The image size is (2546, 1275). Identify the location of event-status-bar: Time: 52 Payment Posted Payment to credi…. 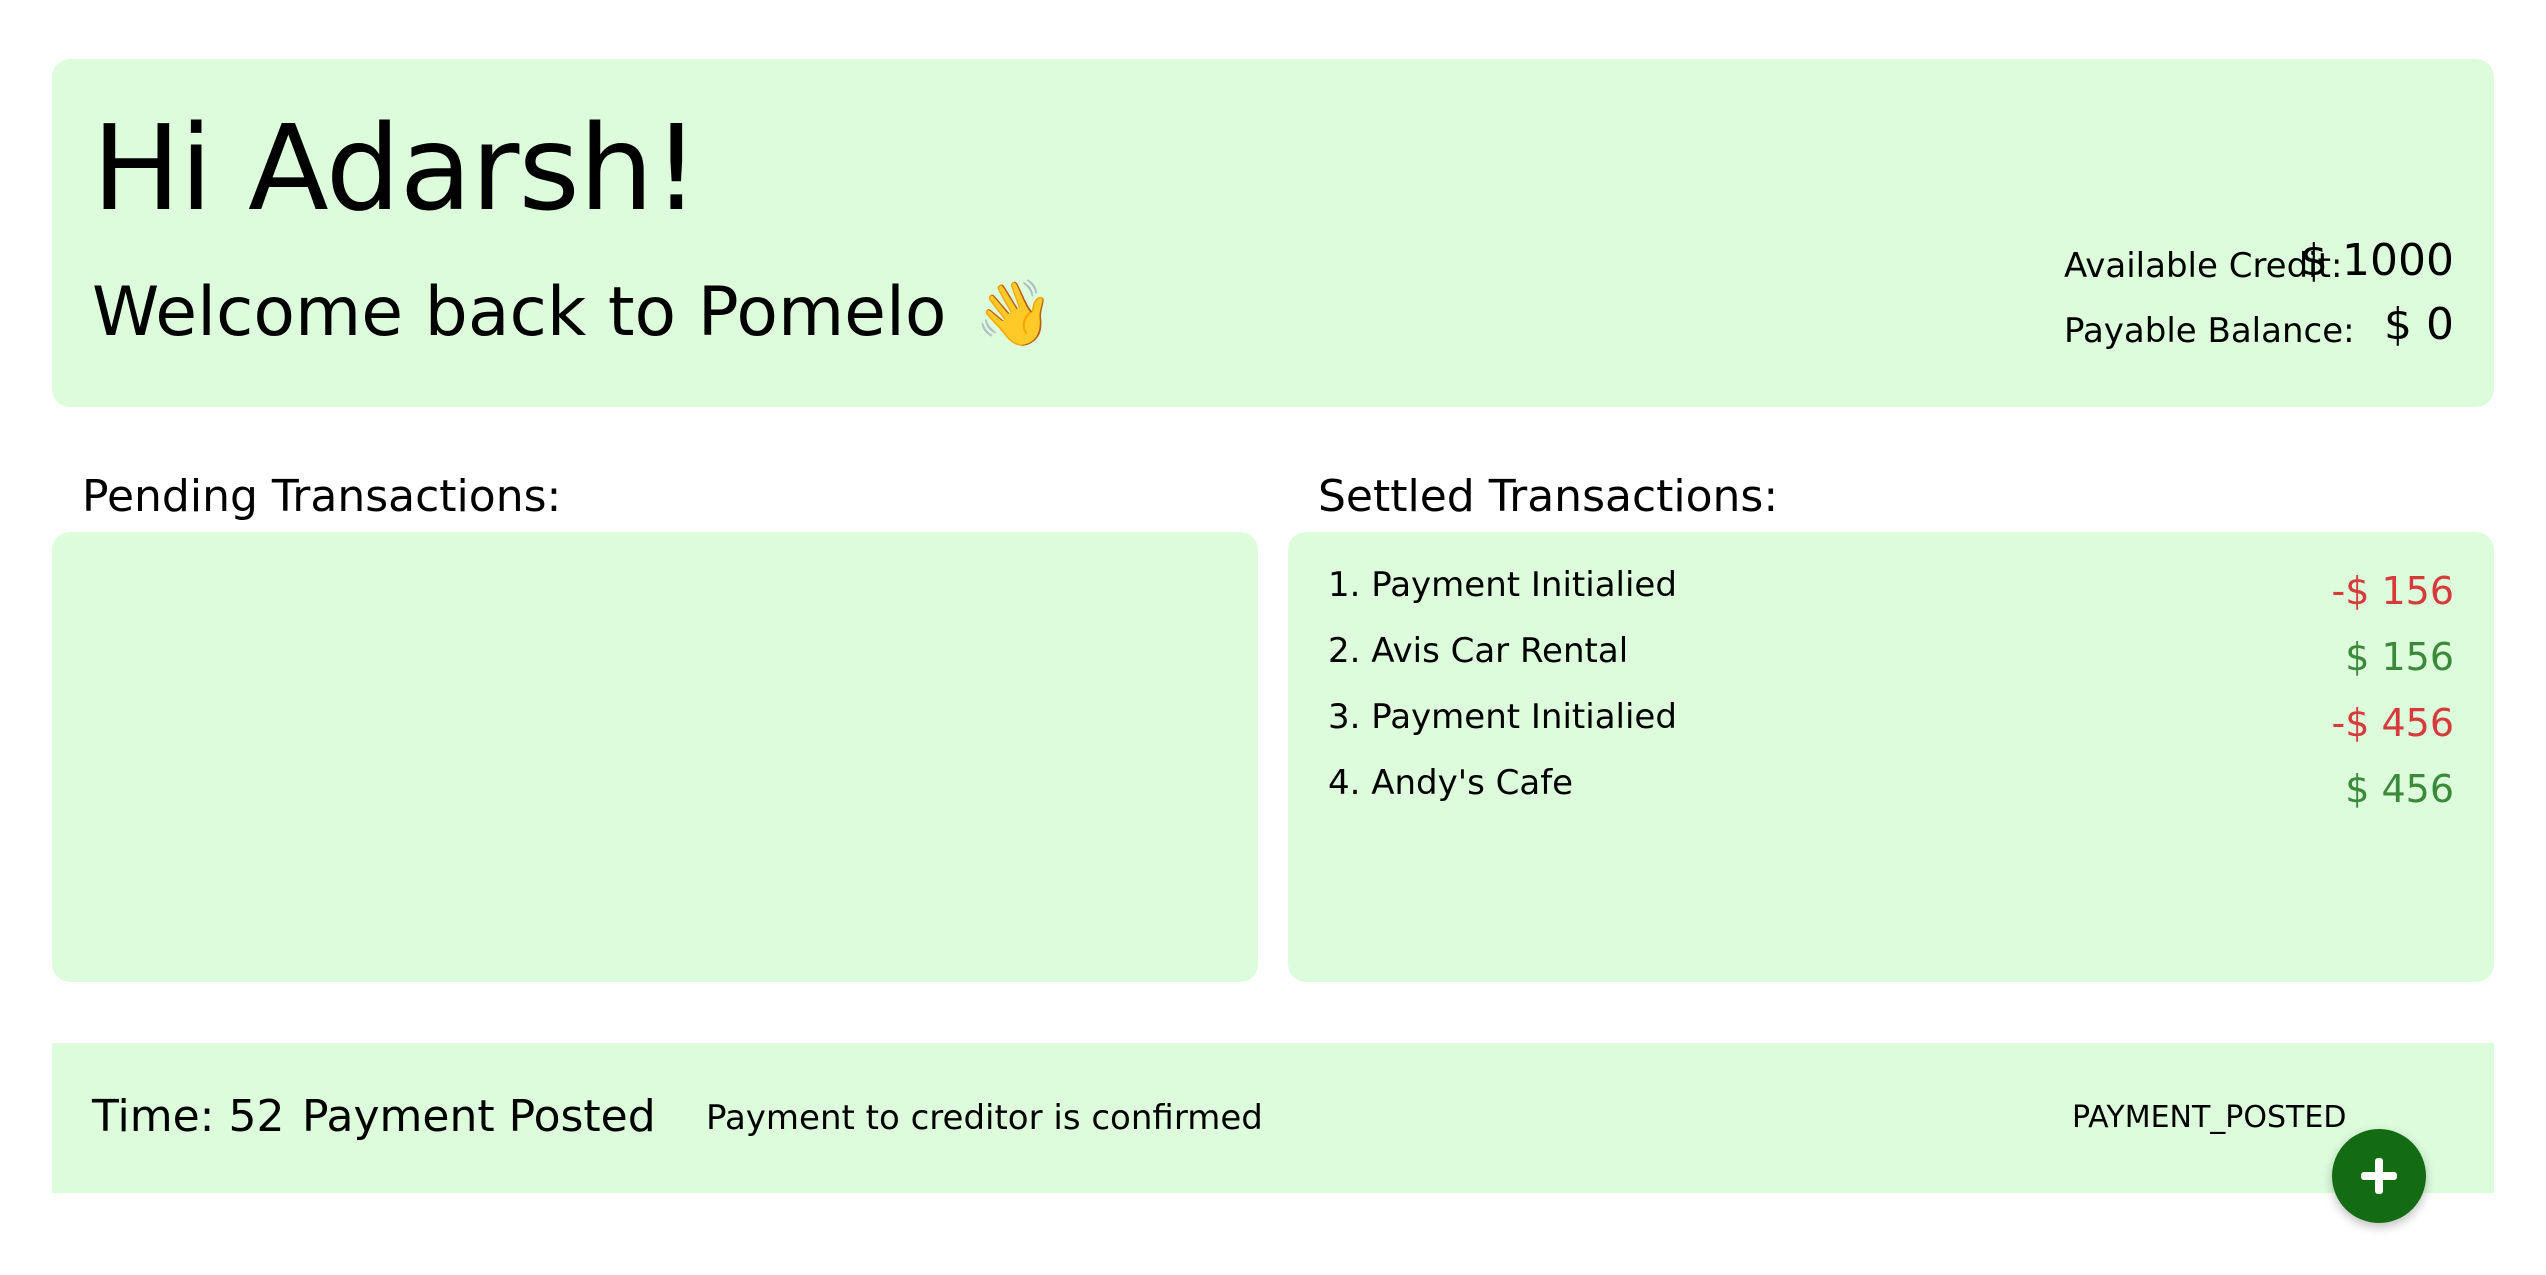
(1273, 1118).